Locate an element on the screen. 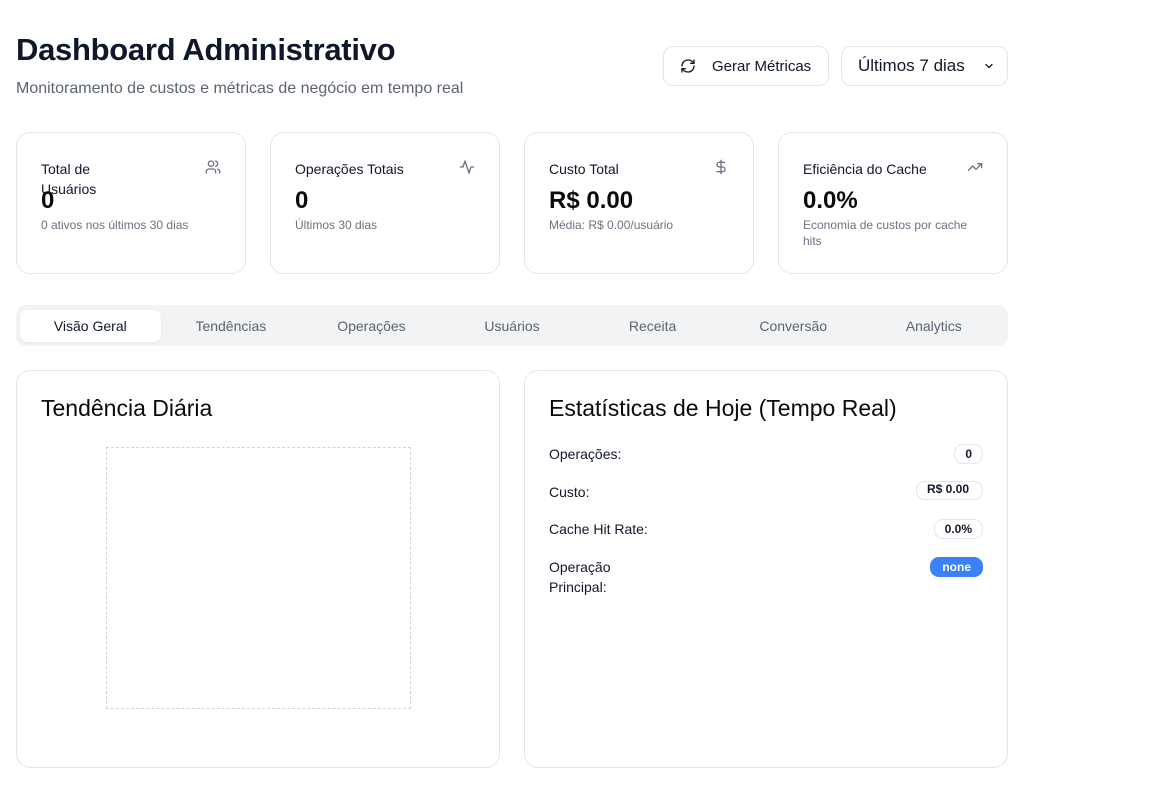 Image resolution: width=1163 pixels, height=799 pixels. panel-title: Tendência Diária is located at coordinates (127, 408).